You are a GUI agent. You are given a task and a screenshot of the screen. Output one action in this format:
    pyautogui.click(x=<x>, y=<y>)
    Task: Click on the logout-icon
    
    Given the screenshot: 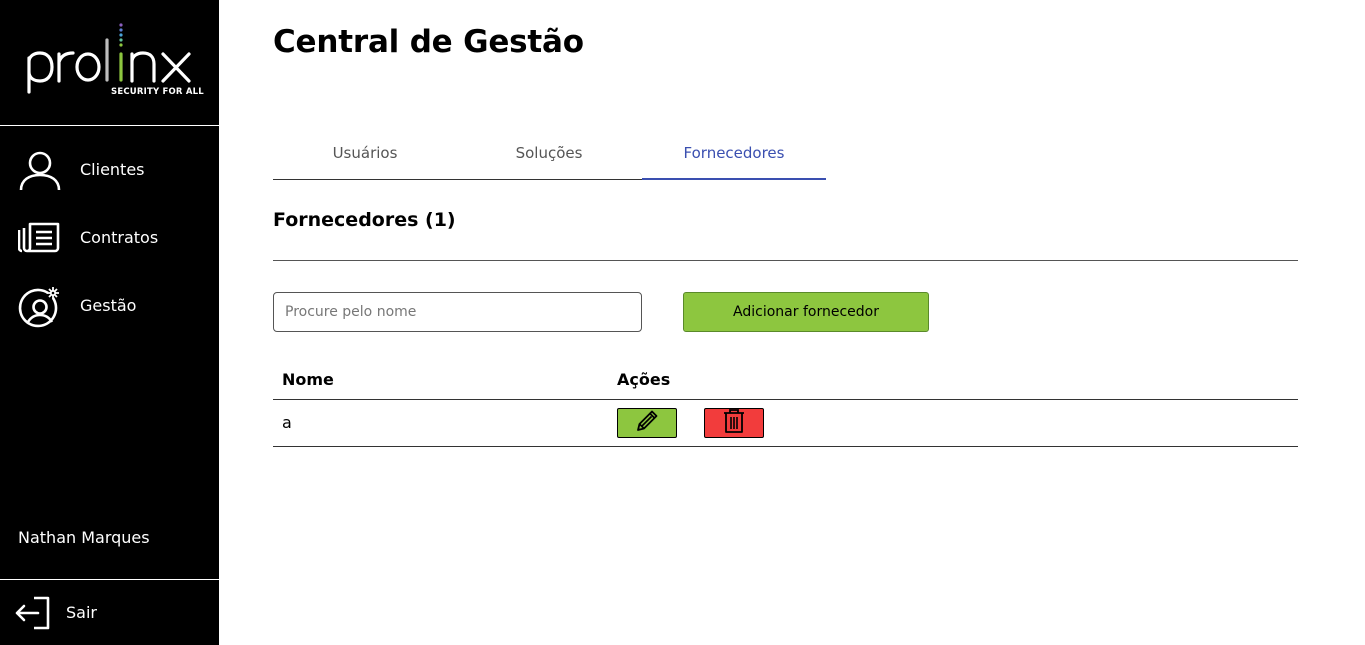 What is the action you would take?
    pyautogui.click(x=33, y=613)
    